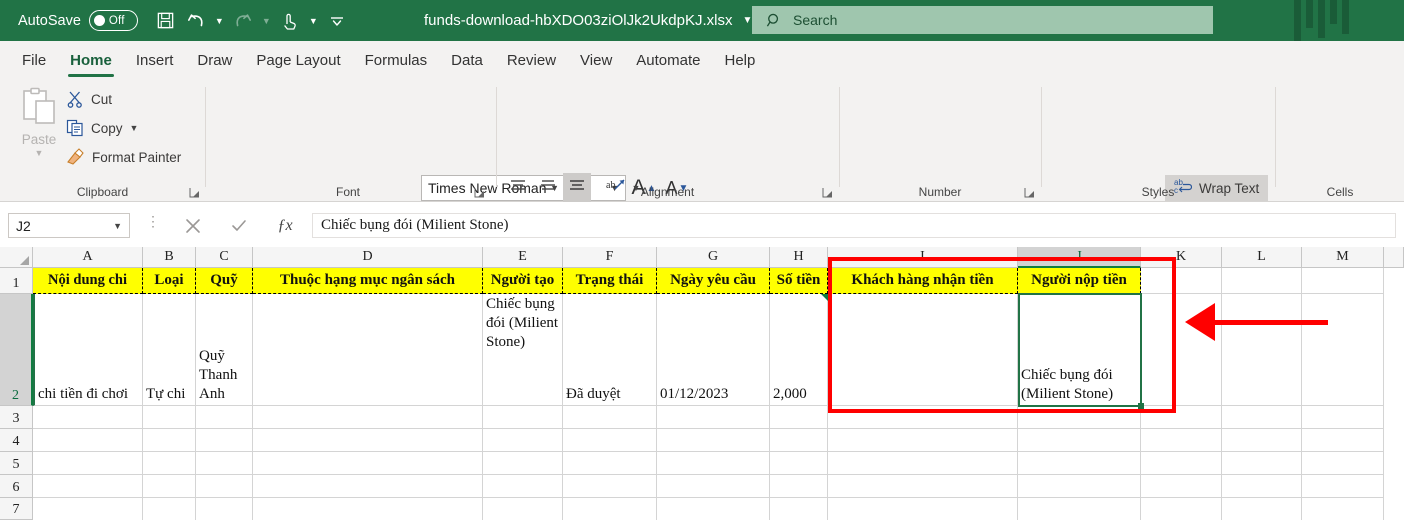 The width and height of the screenshot is (1404, 520). Describe the element at coordinates (224, 350) in the screenshot. I see `cell-c2: Quỹ Thanh Anh` at that location.